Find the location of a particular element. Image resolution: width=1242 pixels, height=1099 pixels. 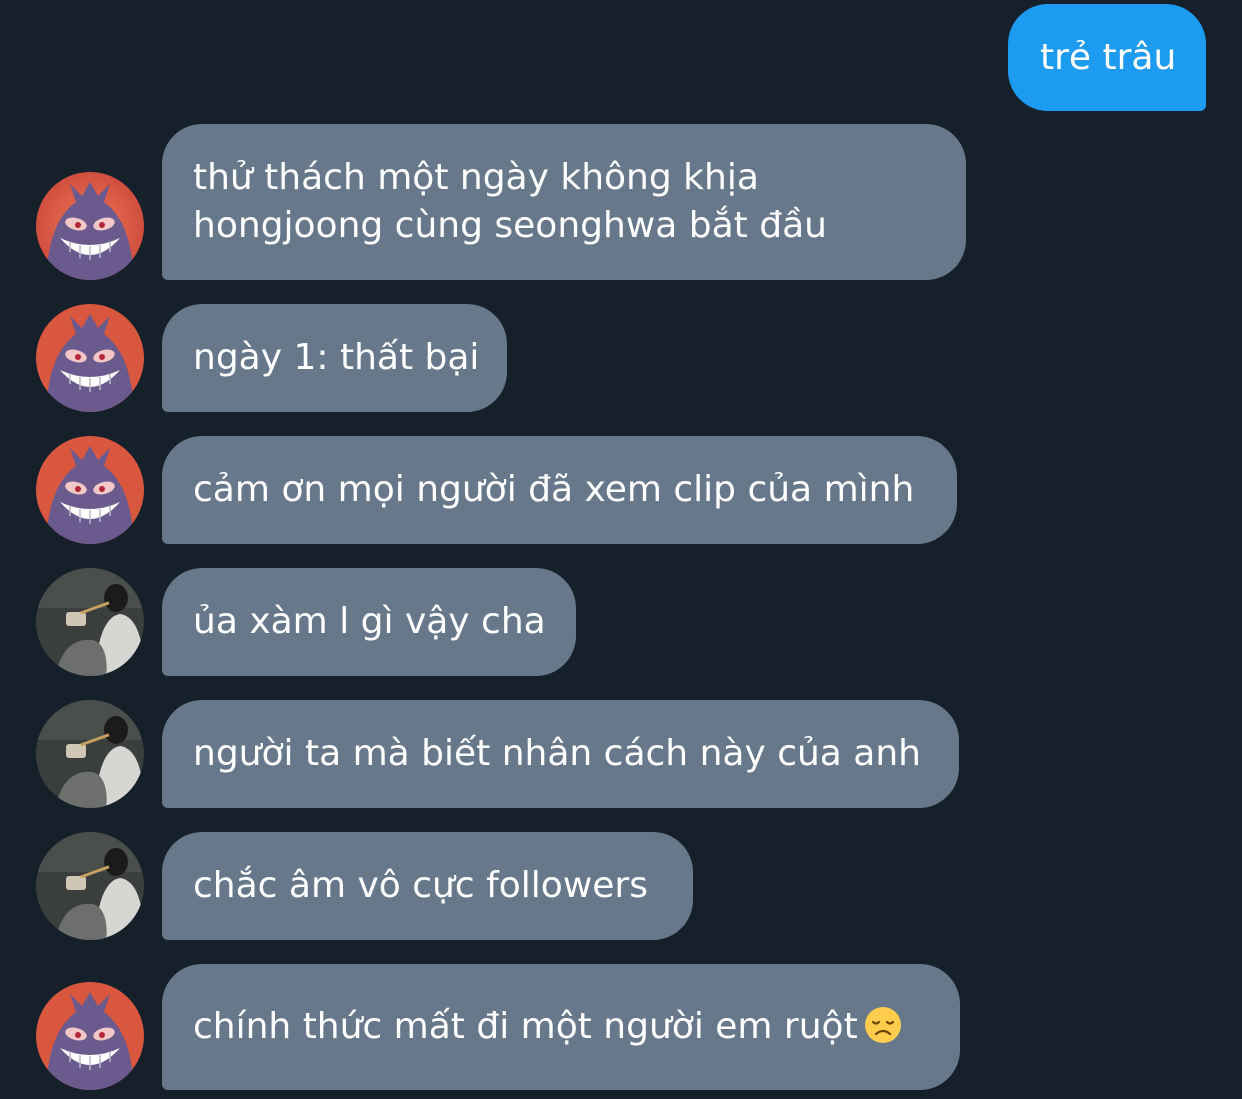

message-text: người ta mà biết nhân cách này của anh is located at coordinates (557, 753).